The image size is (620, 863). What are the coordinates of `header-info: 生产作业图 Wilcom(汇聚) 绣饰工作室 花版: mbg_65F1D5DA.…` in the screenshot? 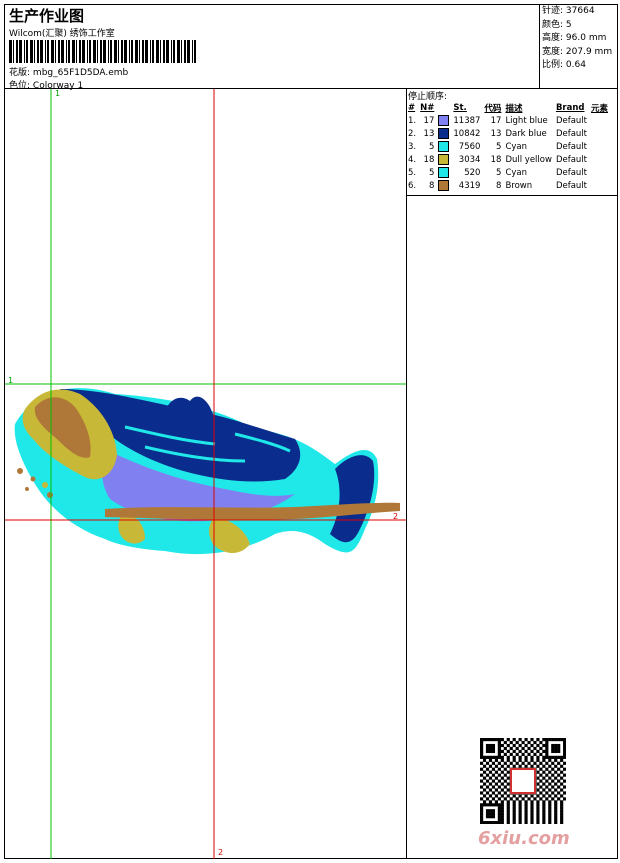 It's located at (272, 47).